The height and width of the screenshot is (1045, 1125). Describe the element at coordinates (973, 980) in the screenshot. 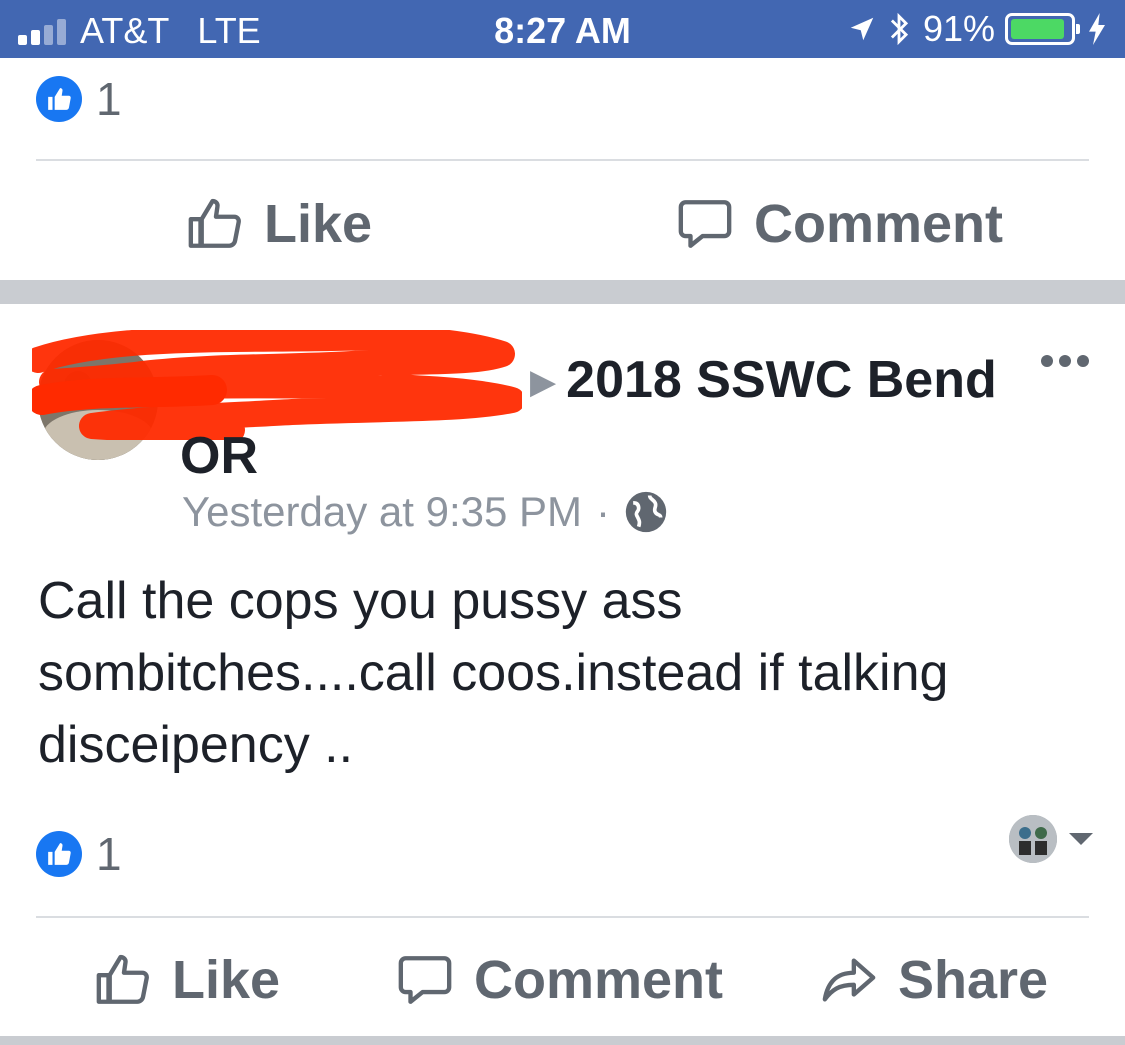

I see `share-label: Share` at that location.